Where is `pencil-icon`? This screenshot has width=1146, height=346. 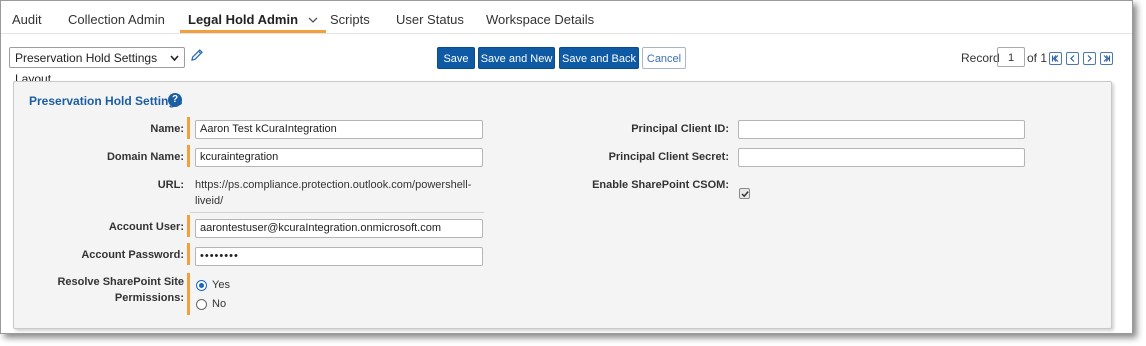
pencil-icon is located at coordinates (197, 57).